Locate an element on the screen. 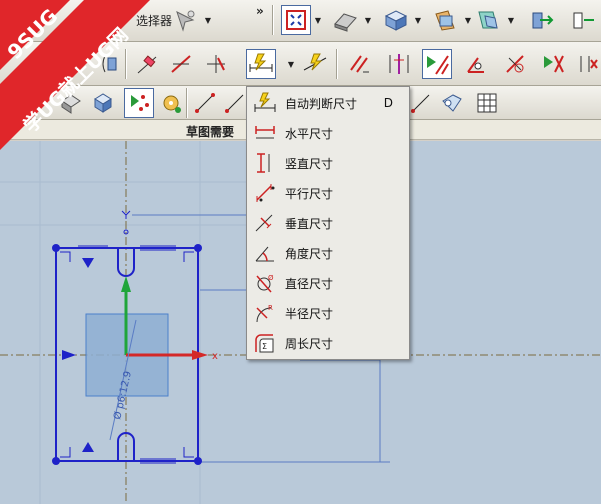 This screenshot has height=504, width=601. convert-reference-icon is located at coordinates (553, 64).